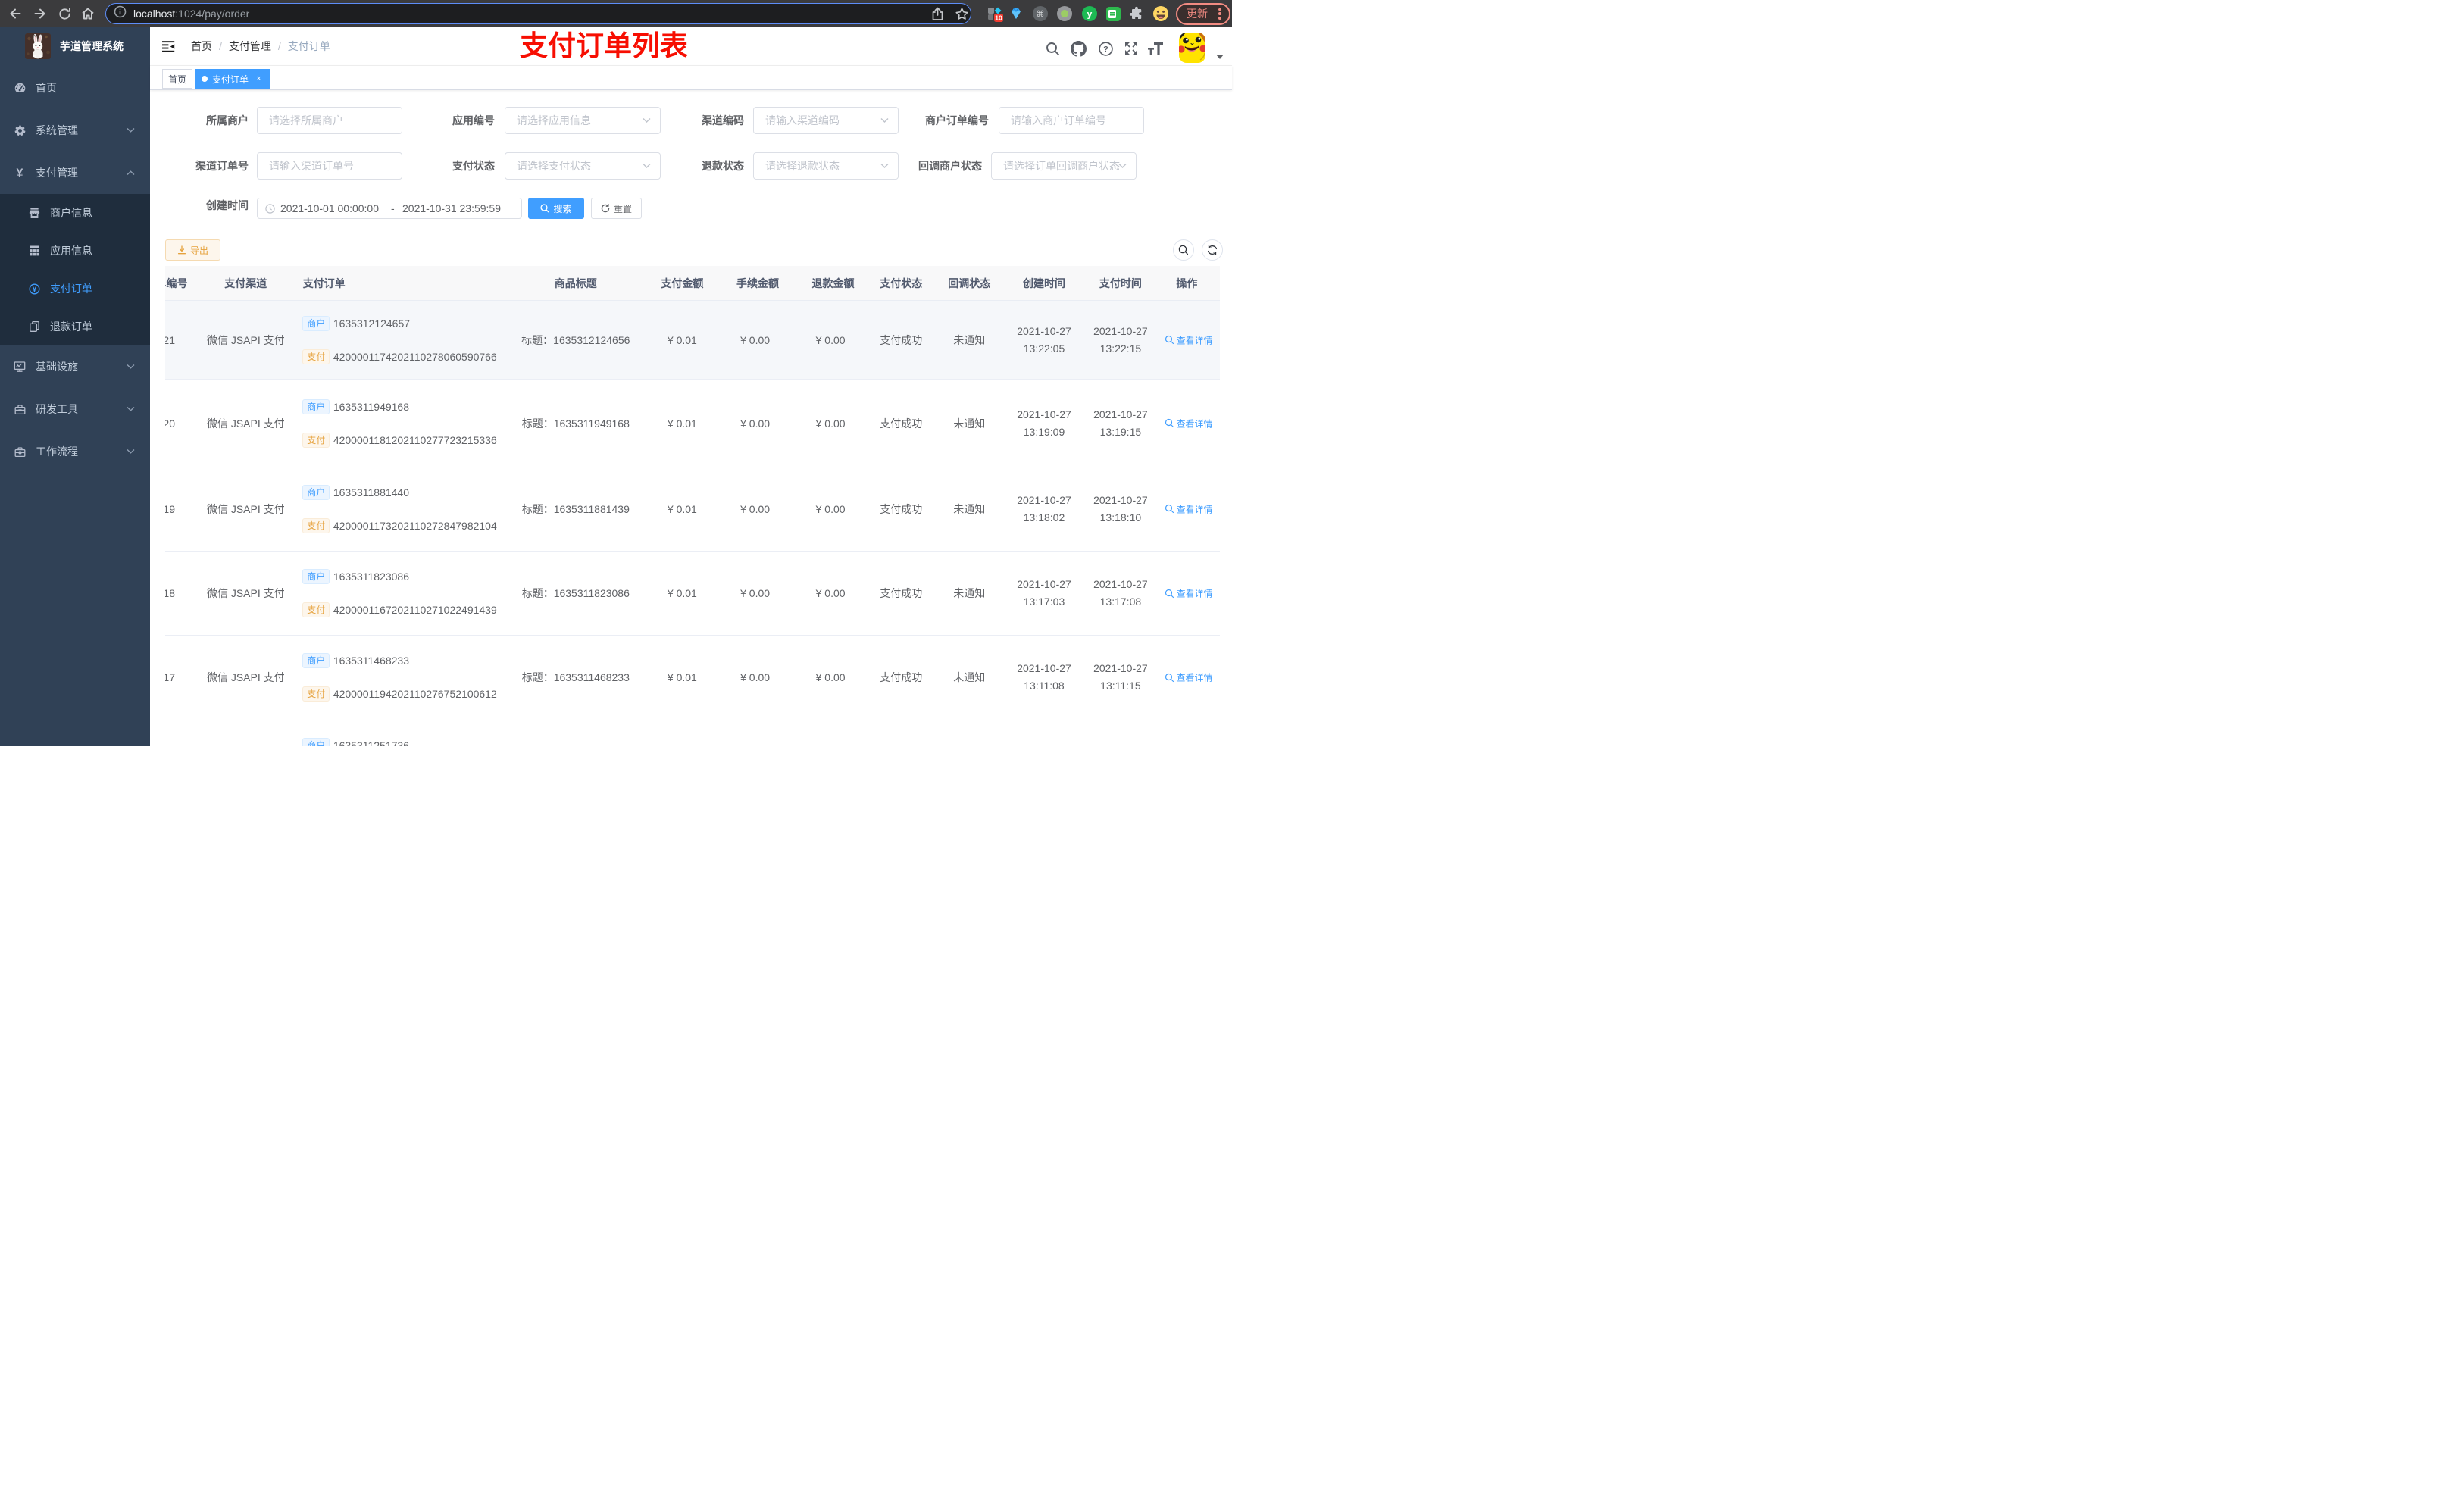 The width and height of the screenshot is (2464, 1491). I want to click on site-info-icon, so click(120, 13).